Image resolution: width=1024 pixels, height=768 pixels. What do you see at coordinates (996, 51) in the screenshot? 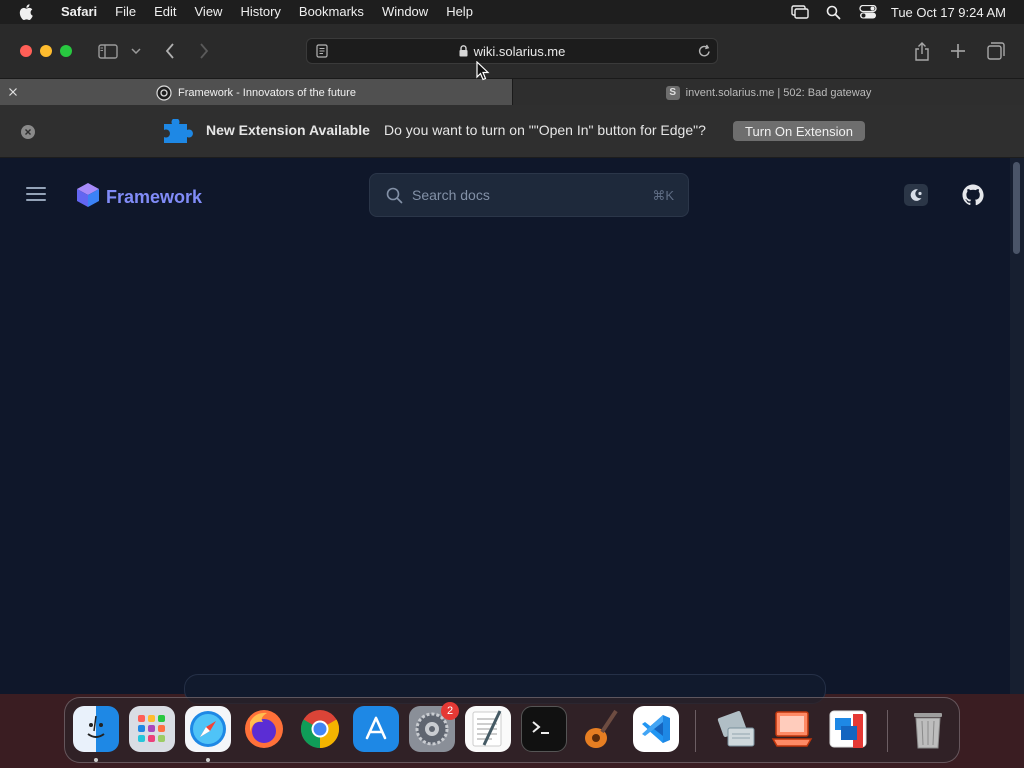
I see `tab-overview-icon` at bounding box center [996, 51].